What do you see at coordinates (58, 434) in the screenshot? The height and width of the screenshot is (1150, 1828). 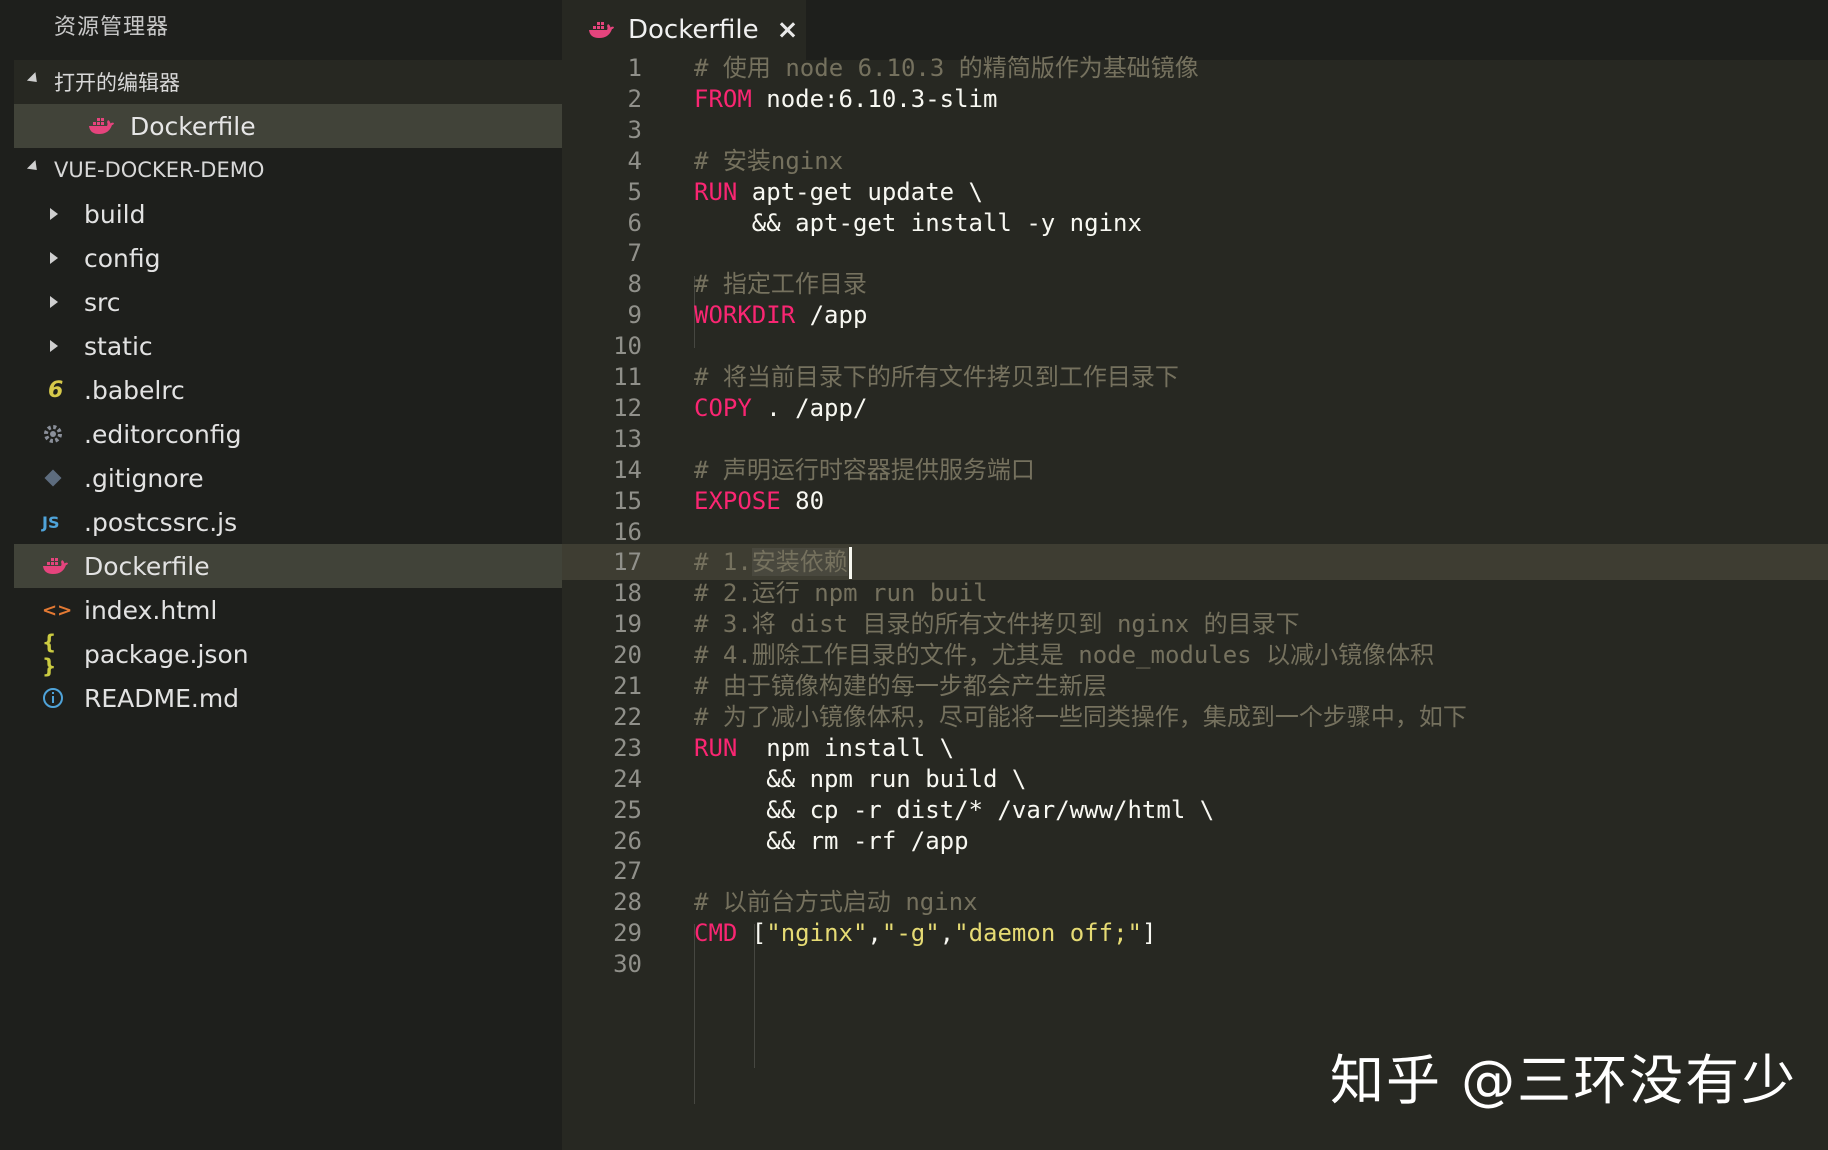 I see `gear-icon` at bounding box center [58, 434].